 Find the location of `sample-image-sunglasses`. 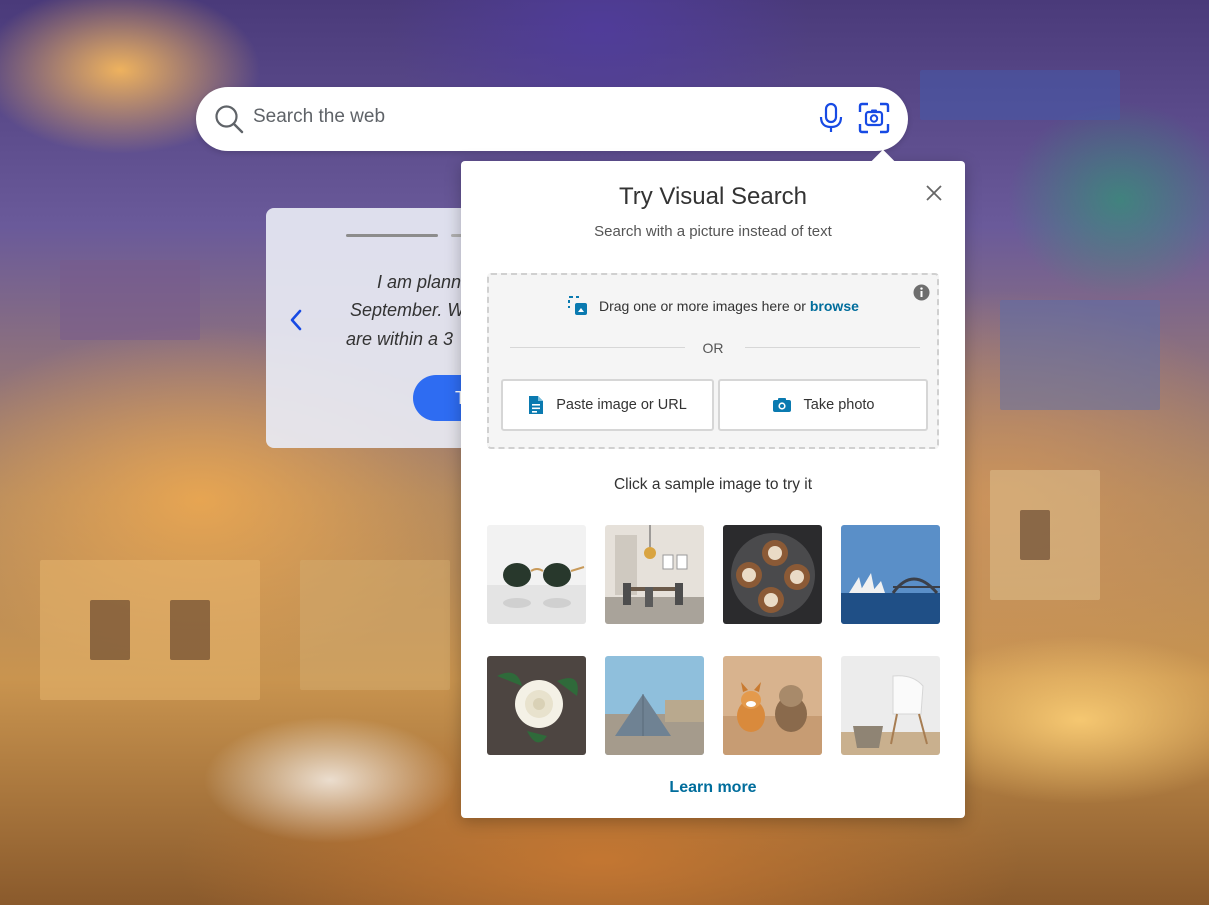

sample-image-sunglasses is located at coordinates (536, 574).